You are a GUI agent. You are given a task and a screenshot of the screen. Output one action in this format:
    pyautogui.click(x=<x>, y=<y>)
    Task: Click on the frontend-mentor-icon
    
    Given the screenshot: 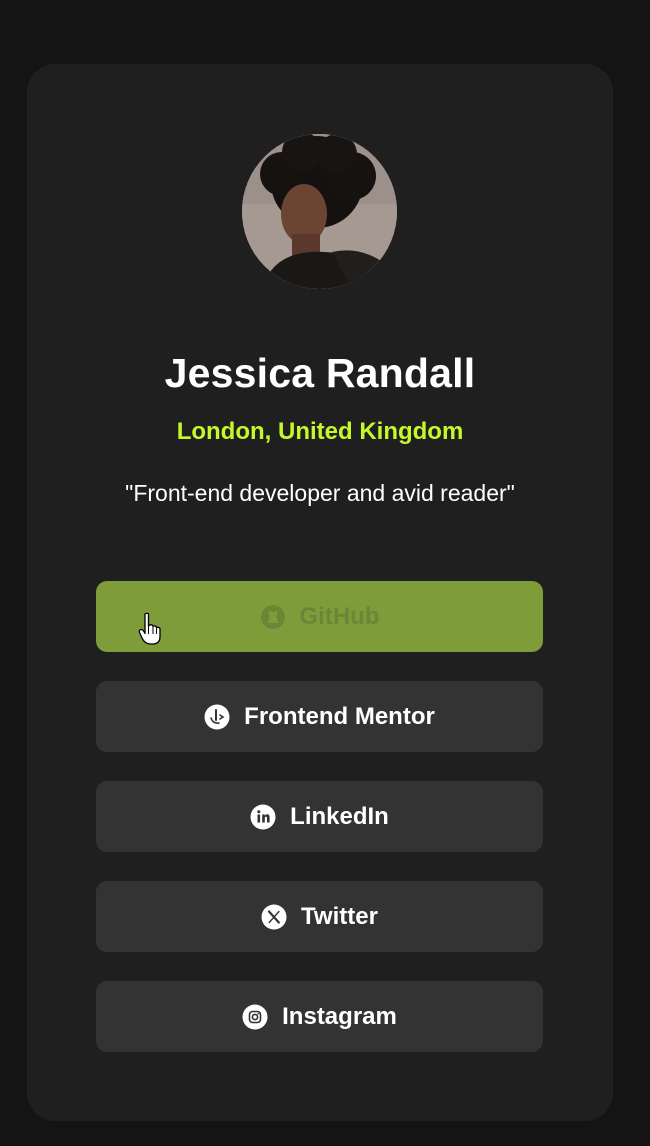 What is the action you would take?
    pyautogui.click(x=217, y=717)
    